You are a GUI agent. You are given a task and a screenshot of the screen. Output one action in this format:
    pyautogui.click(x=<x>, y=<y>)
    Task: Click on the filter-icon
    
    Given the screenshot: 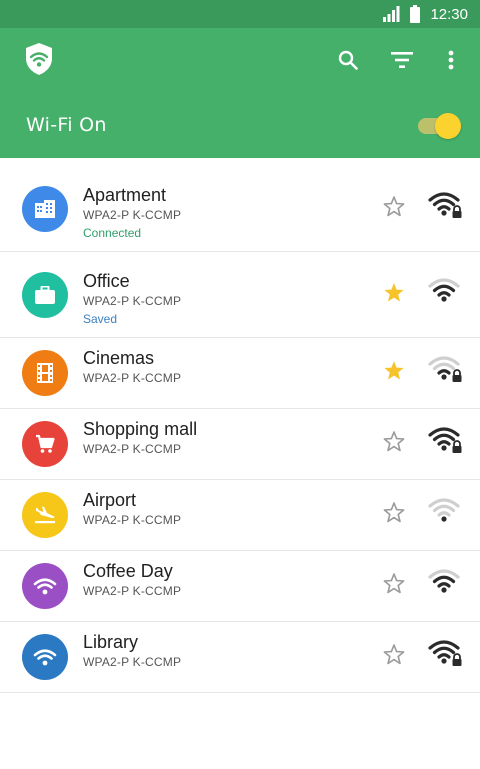 What is the action you would take?
    pyautogui.click(x=402, y=60)
    